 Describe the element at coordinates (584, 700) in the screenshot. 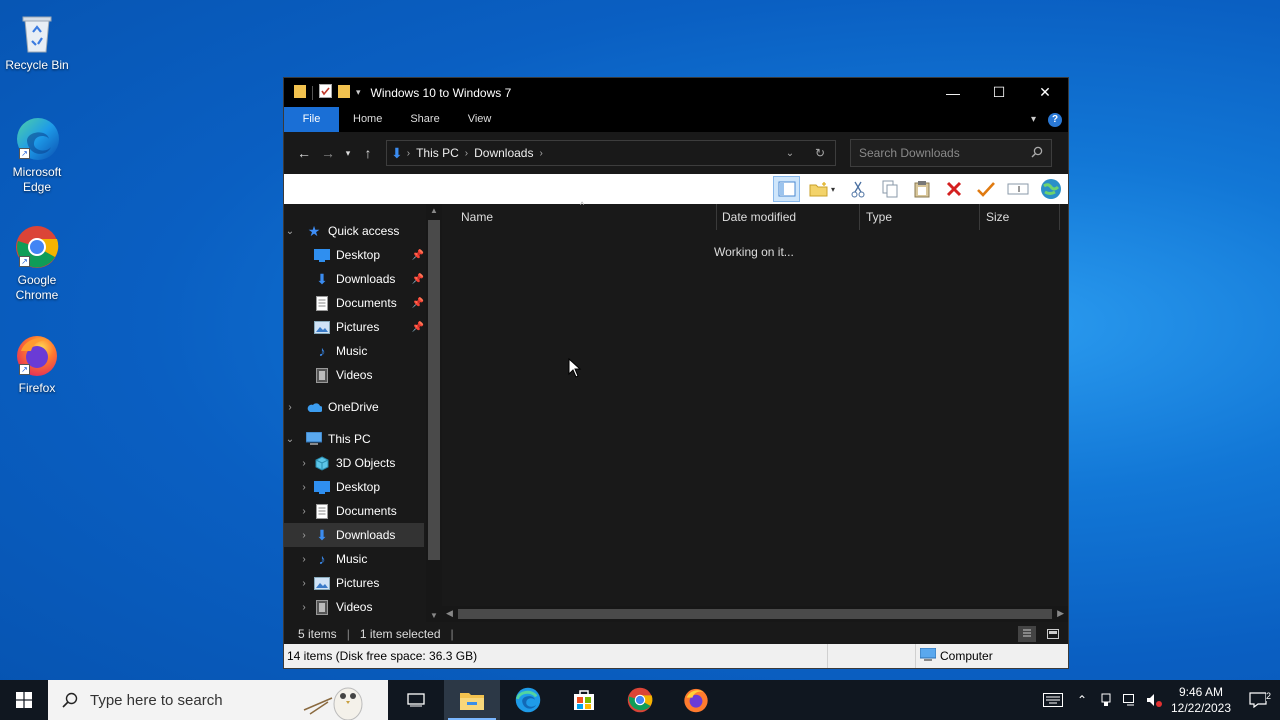

I see `taskbar-store` at that location.